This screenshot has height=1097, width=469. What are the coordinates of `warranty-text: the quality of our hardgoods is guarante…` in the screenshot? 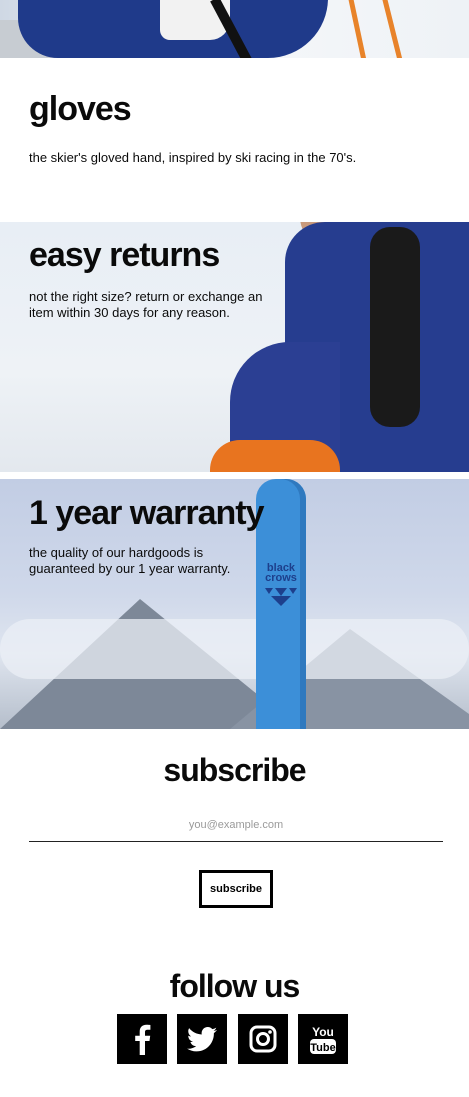 It's located at (130, 560).